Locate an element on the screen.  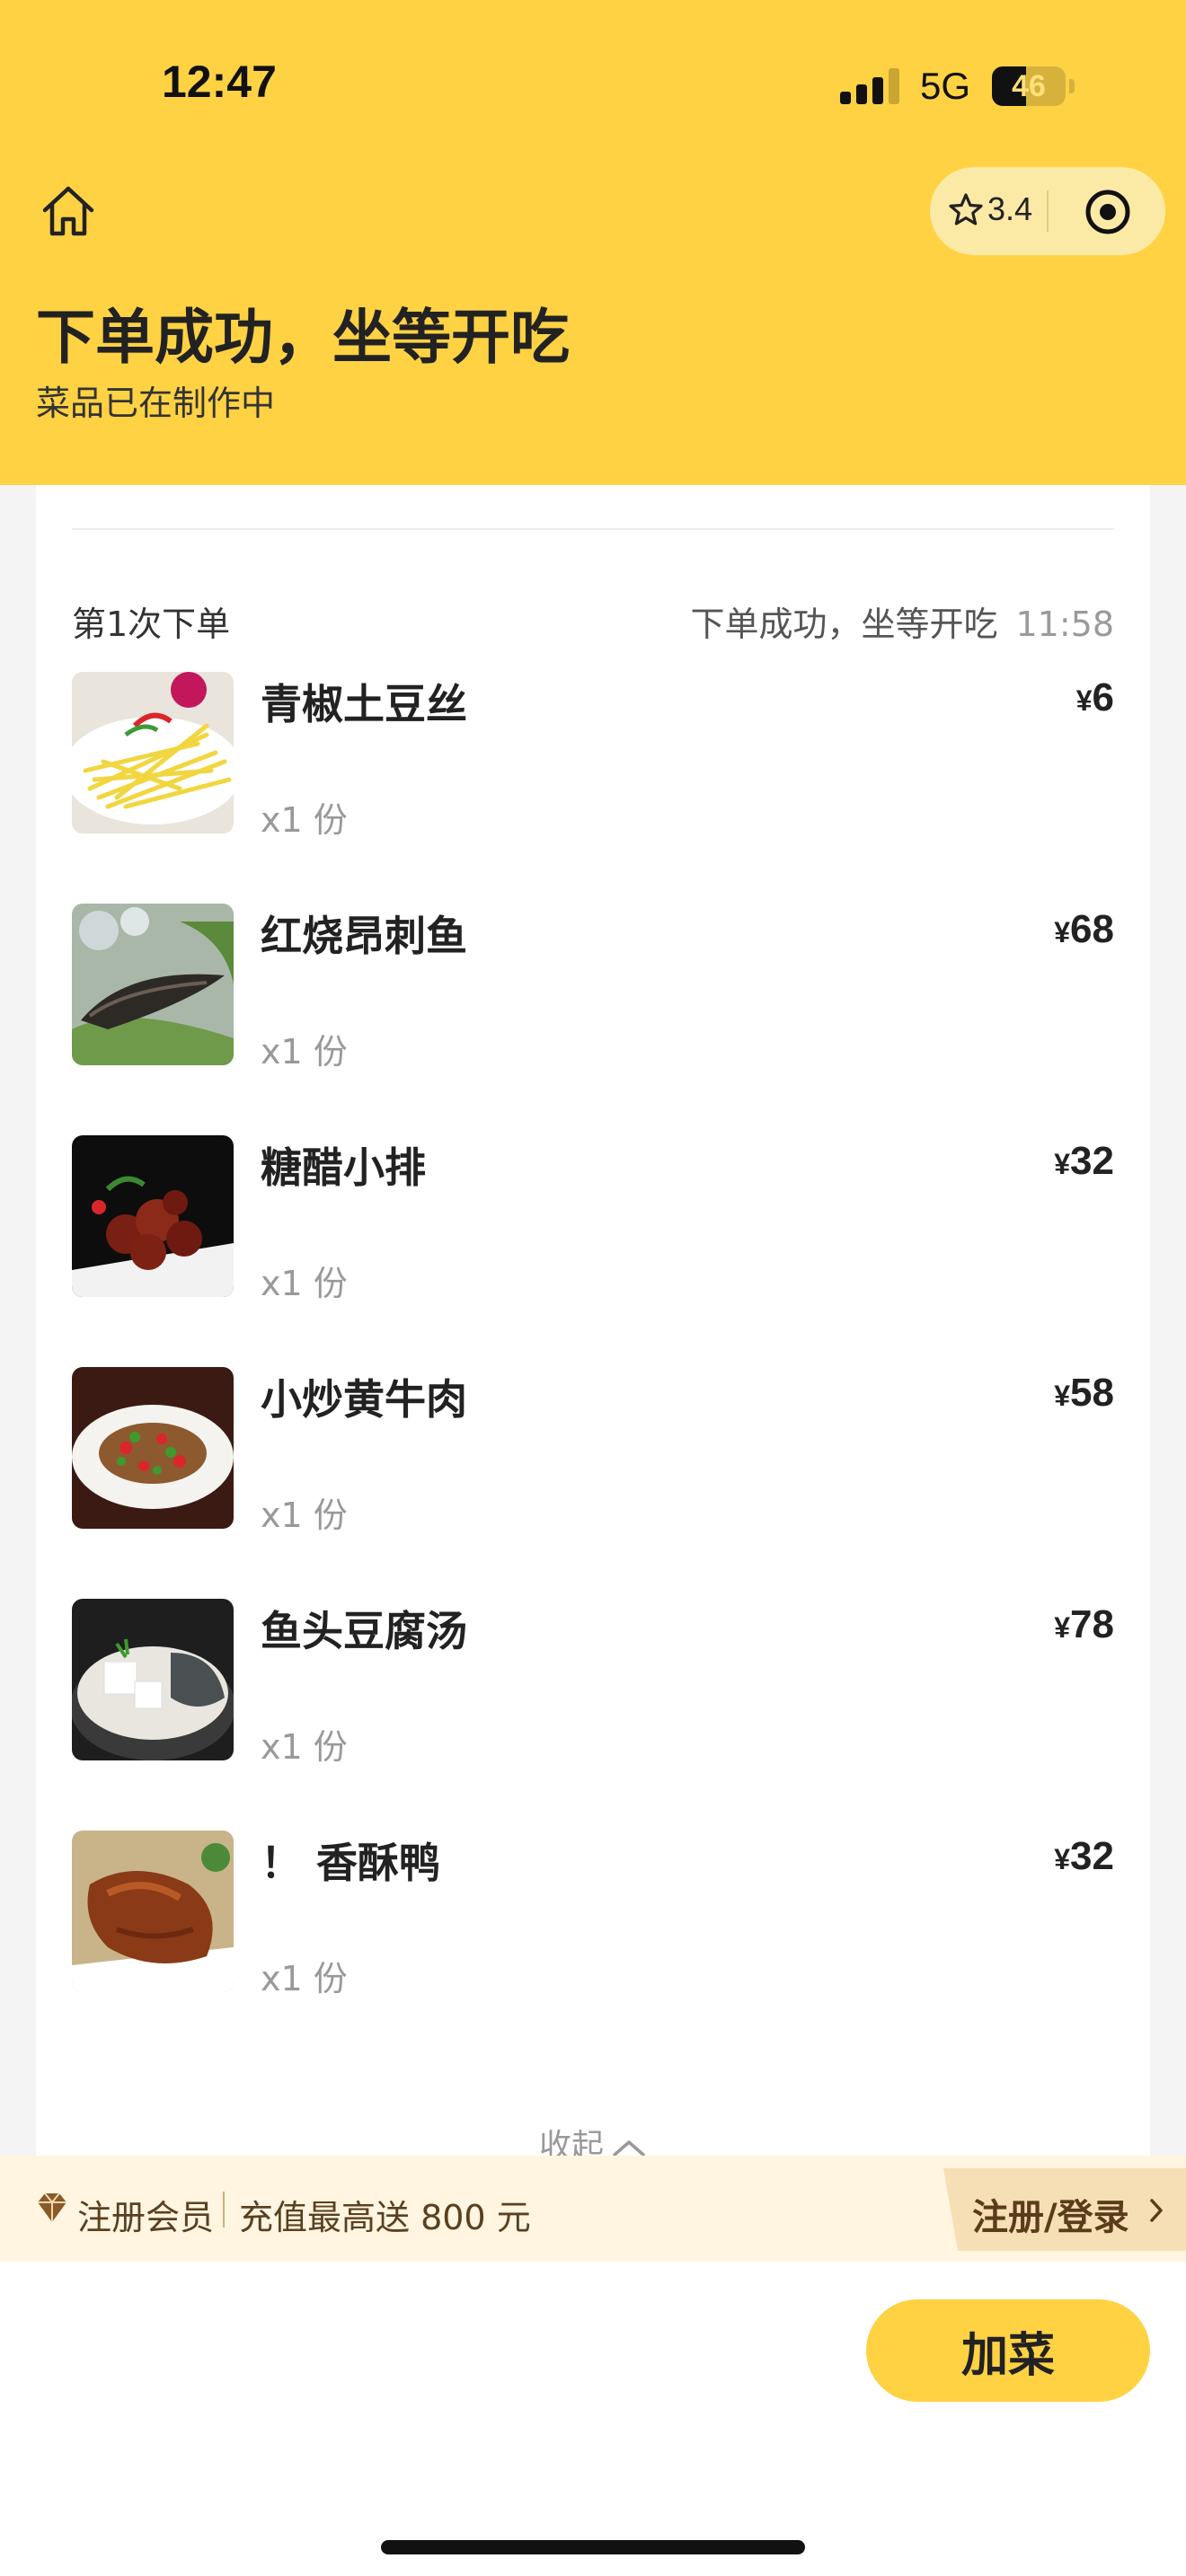
star-icon is located at coordinates (966, 210).